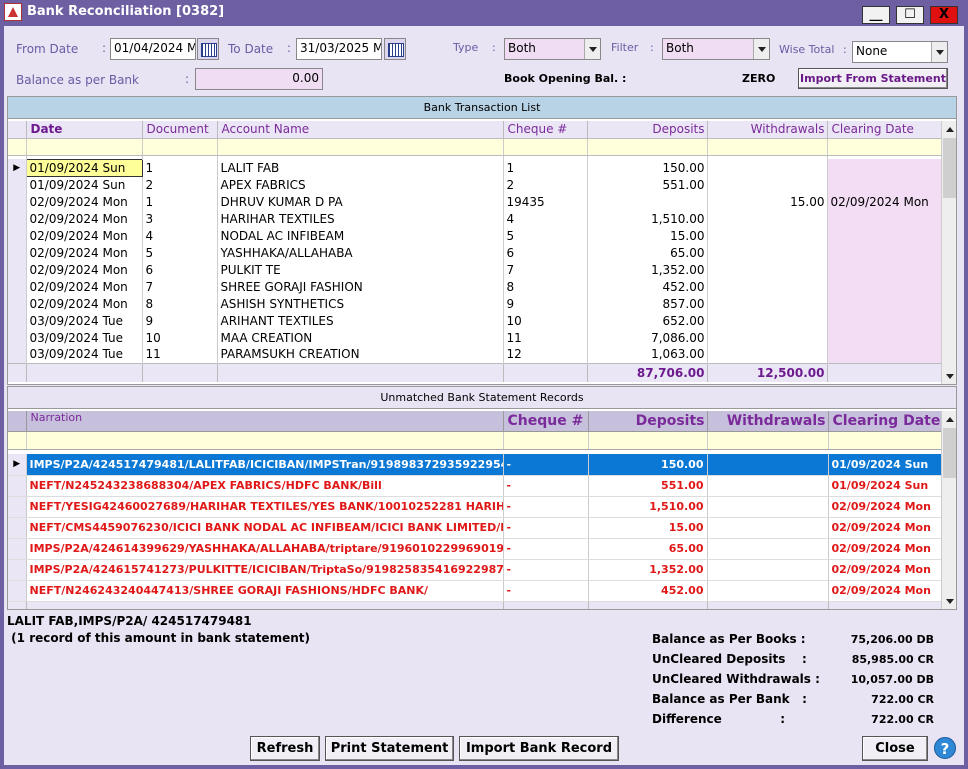  What do you see at coordinates (180, 337) in the screenshot?
I see `cell-document: 10` at bounding box center [180, 337].